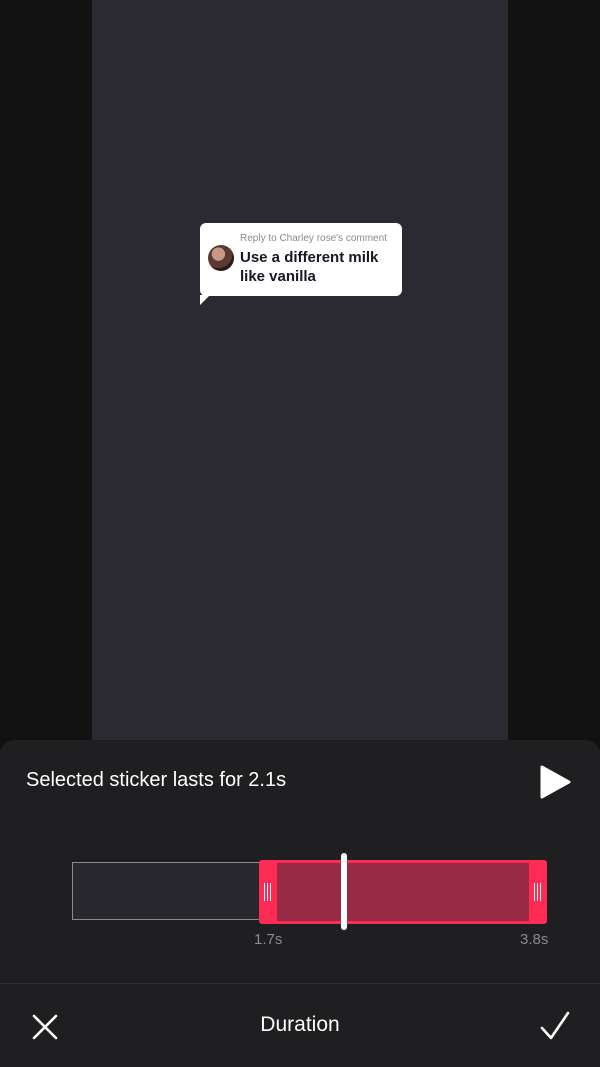 The width and height of the screenshot is (600, 1067). Describe the element at coordinates (309, 267) in the screenshot. I see `comment-text: Use a different milk like vanilla` at that location.